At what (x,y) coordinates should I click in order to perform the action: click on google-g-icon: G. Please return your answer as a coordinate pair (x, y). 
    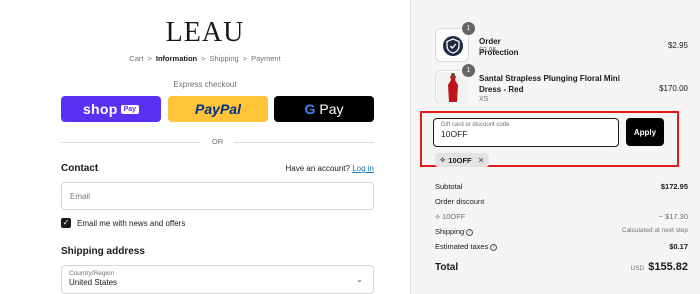
    Looking at the image, I should click on (310, 109).